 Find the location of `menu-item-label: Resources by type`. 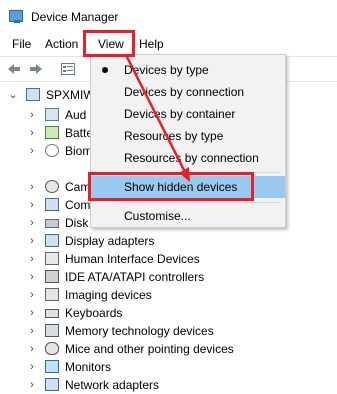

menu-item-label: Resources by type is located at coordinates (174, 136).